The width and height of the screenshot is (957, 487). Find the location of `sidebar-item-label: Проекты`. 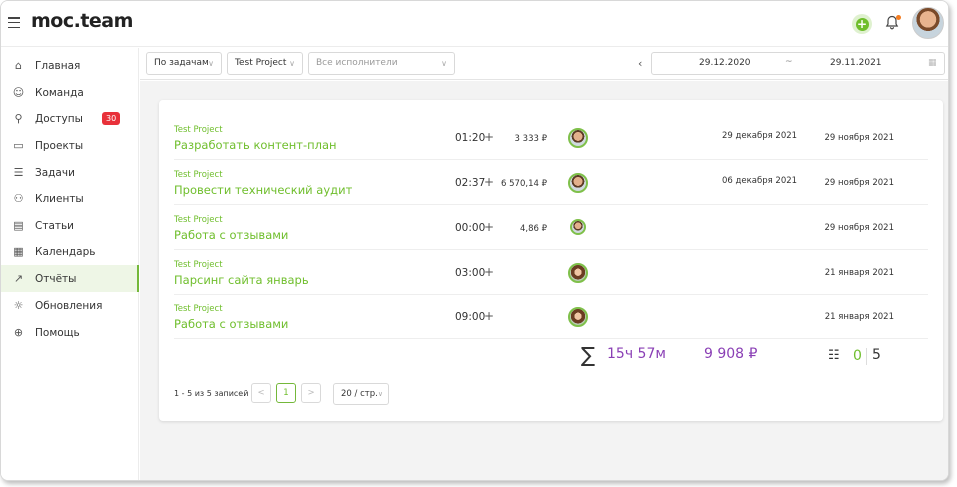

sidebar-item-label: Проекты is located at coordinates (59, 145).